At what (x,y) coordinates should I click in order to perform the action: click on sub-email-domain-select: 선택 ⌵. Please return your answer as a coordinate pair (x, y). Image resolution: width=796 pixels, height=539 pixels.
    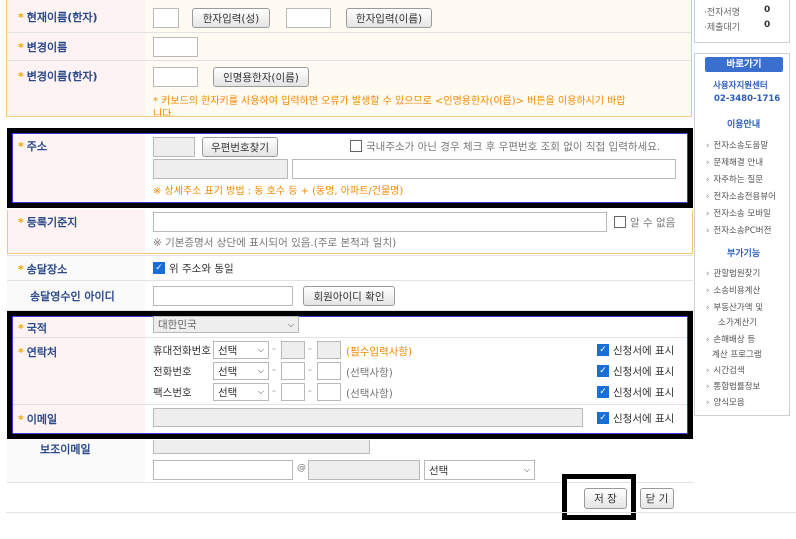
    Looking at the image, I should click on (479, 470).